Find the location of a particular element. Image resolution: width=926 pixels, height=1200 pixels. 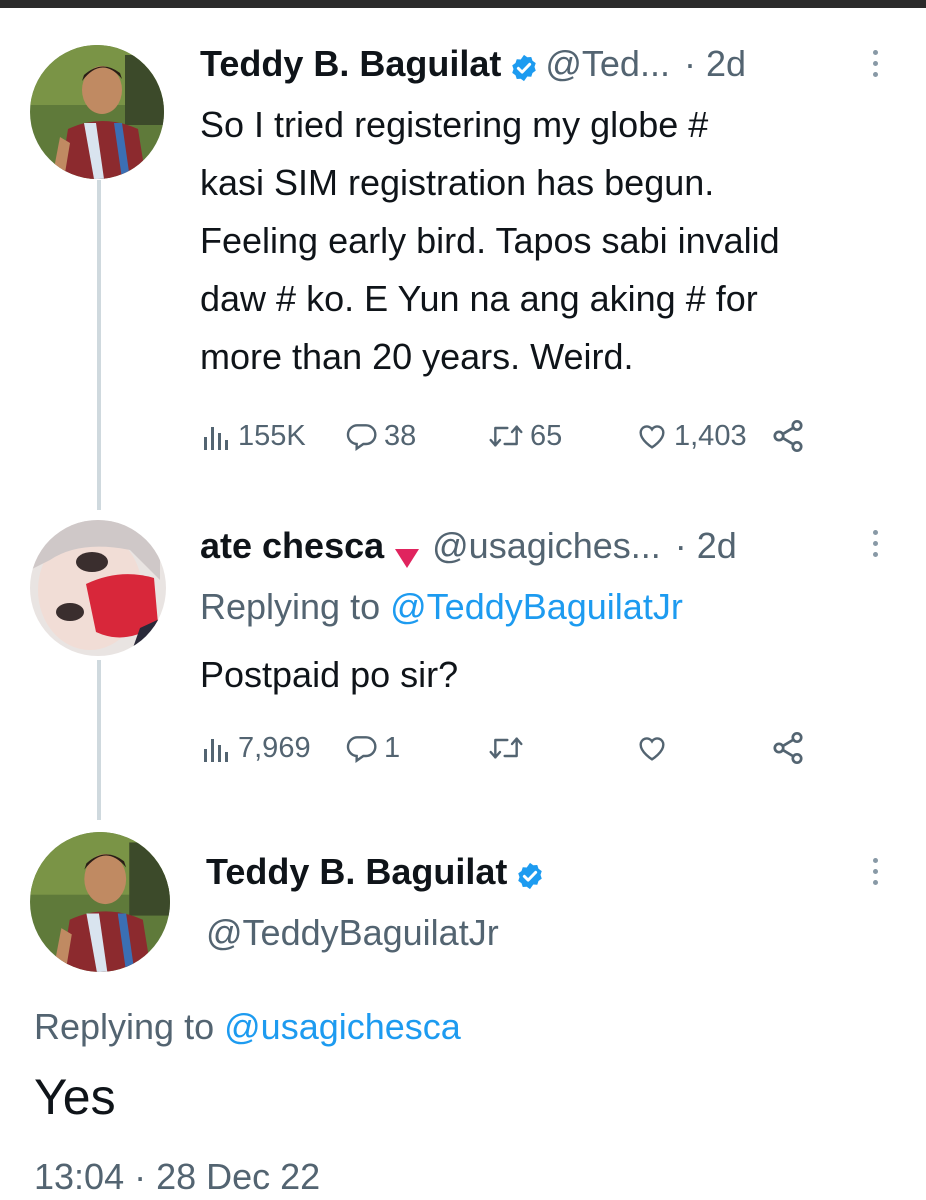

tweet-text: Yes is located at coordinates (75, 1097).